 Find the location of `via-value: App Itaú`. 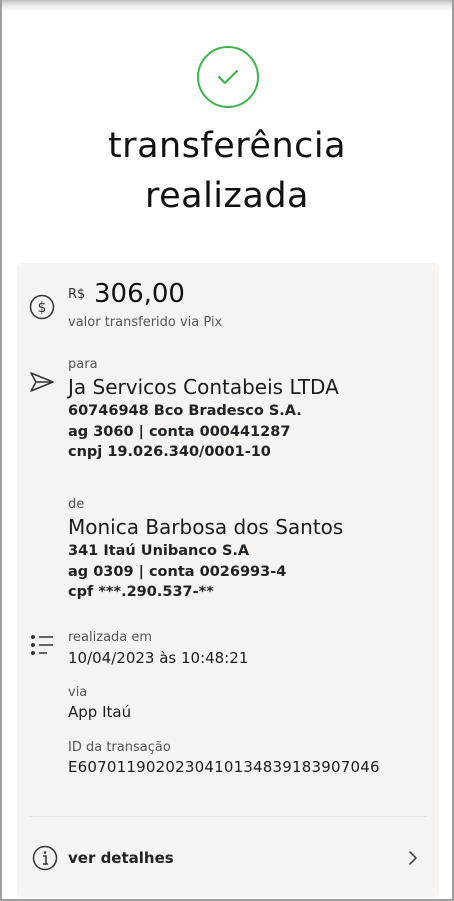

via-value: App Itaú is located at coordinates (100, 712).